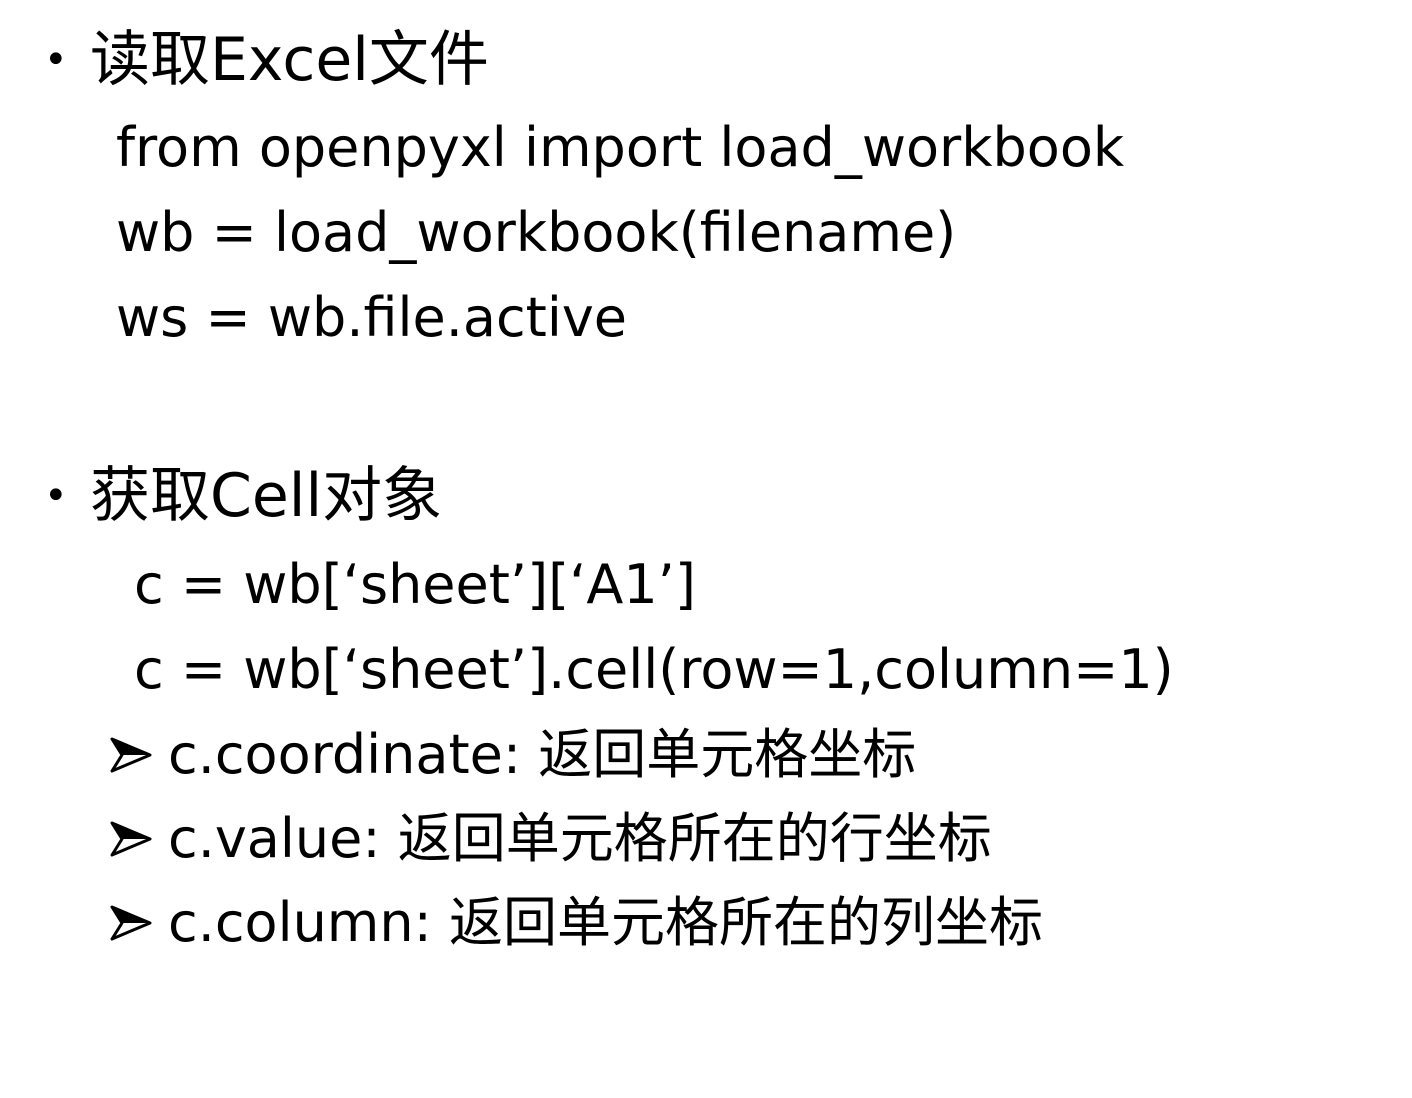 This screenshot has height=1098, width=1412. I want to click on sub-bullet-item: c.coordinate: 返回单元格坐标, so click(512, 755).